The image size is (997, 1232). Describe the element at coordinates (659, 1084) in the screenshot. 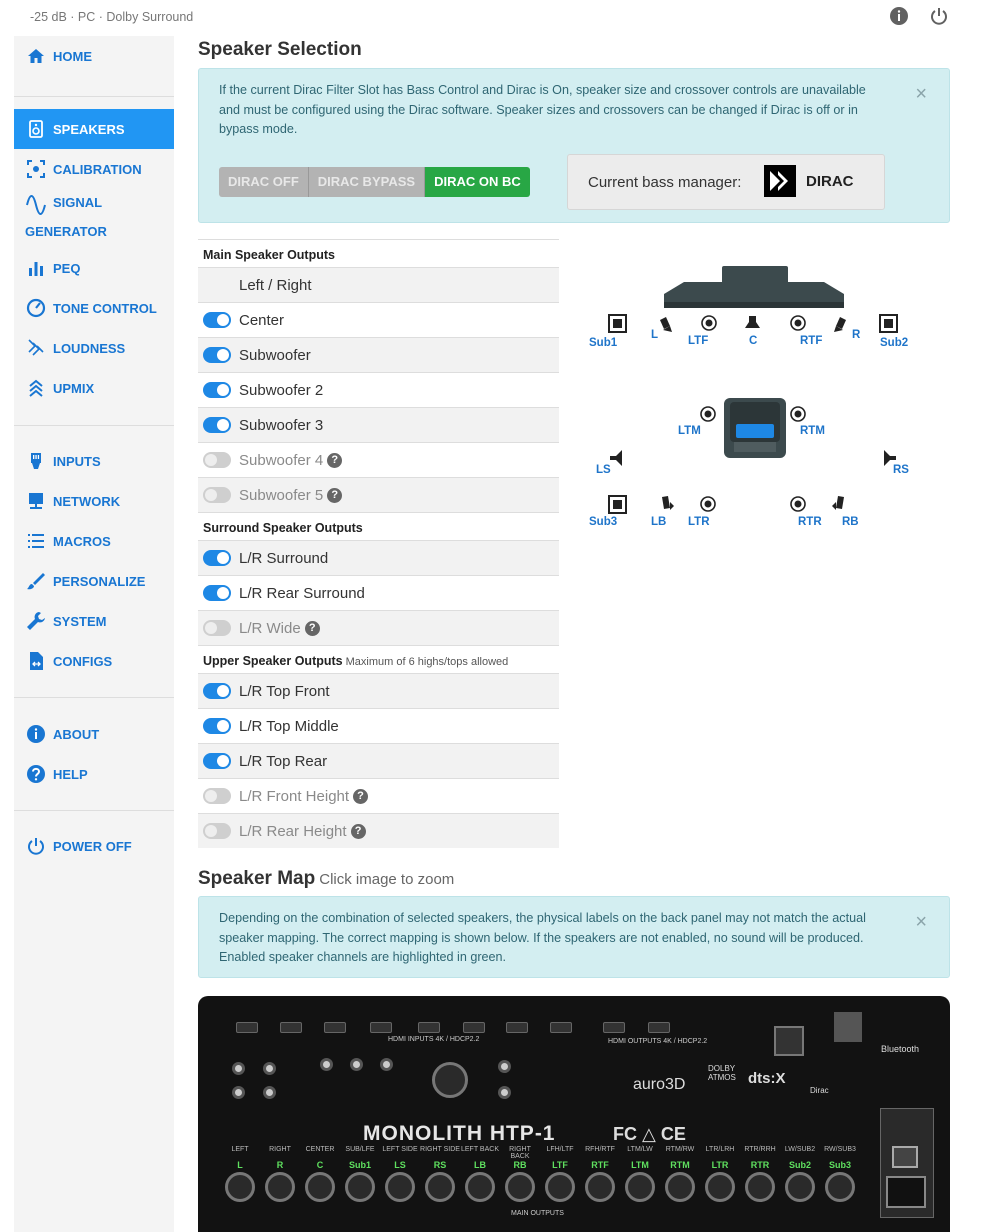

I see `auro3d-logo: auro3D` at that location.